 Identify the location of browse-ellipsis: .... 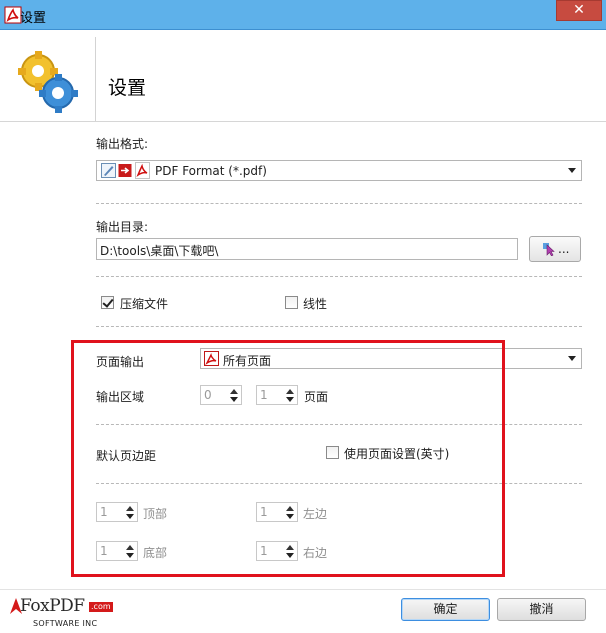
(564, 249).